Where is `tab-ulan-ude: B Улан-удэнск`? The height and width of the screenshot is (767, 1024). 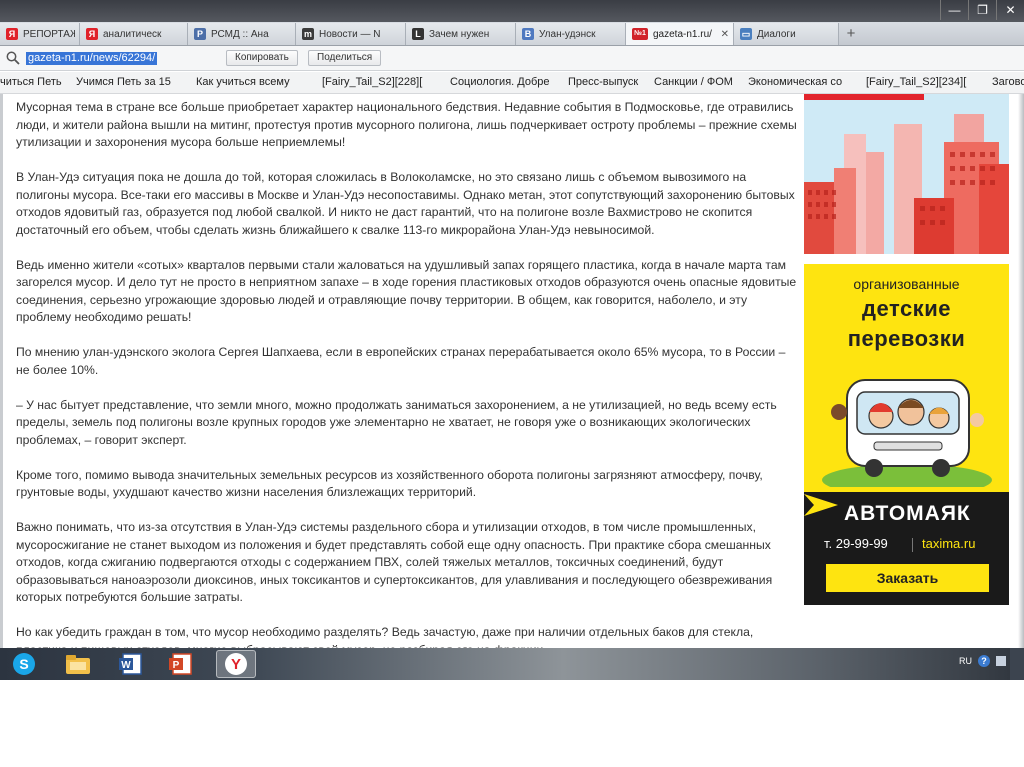
tab-ulan-ude: B Улан-удэнск is located at coordinates (571, 34).